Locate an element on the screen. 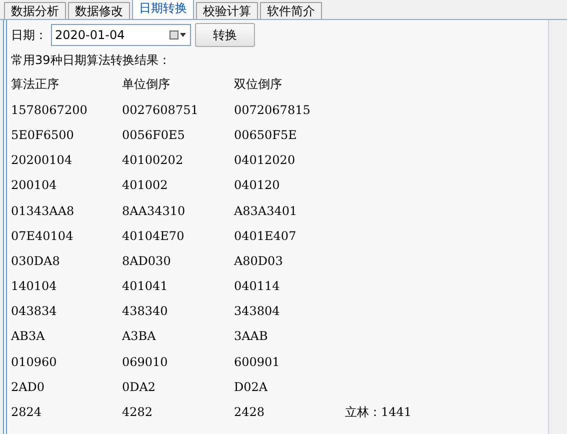  result-cell-text: 0DA2 is located at coordinates (139, 387).